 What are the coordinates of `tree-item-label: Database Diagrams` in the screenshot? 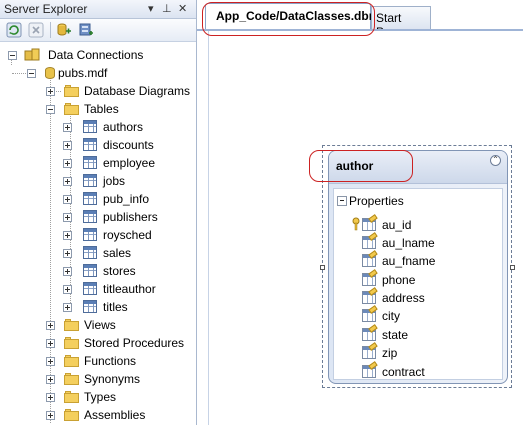 It's located at (137, 91).